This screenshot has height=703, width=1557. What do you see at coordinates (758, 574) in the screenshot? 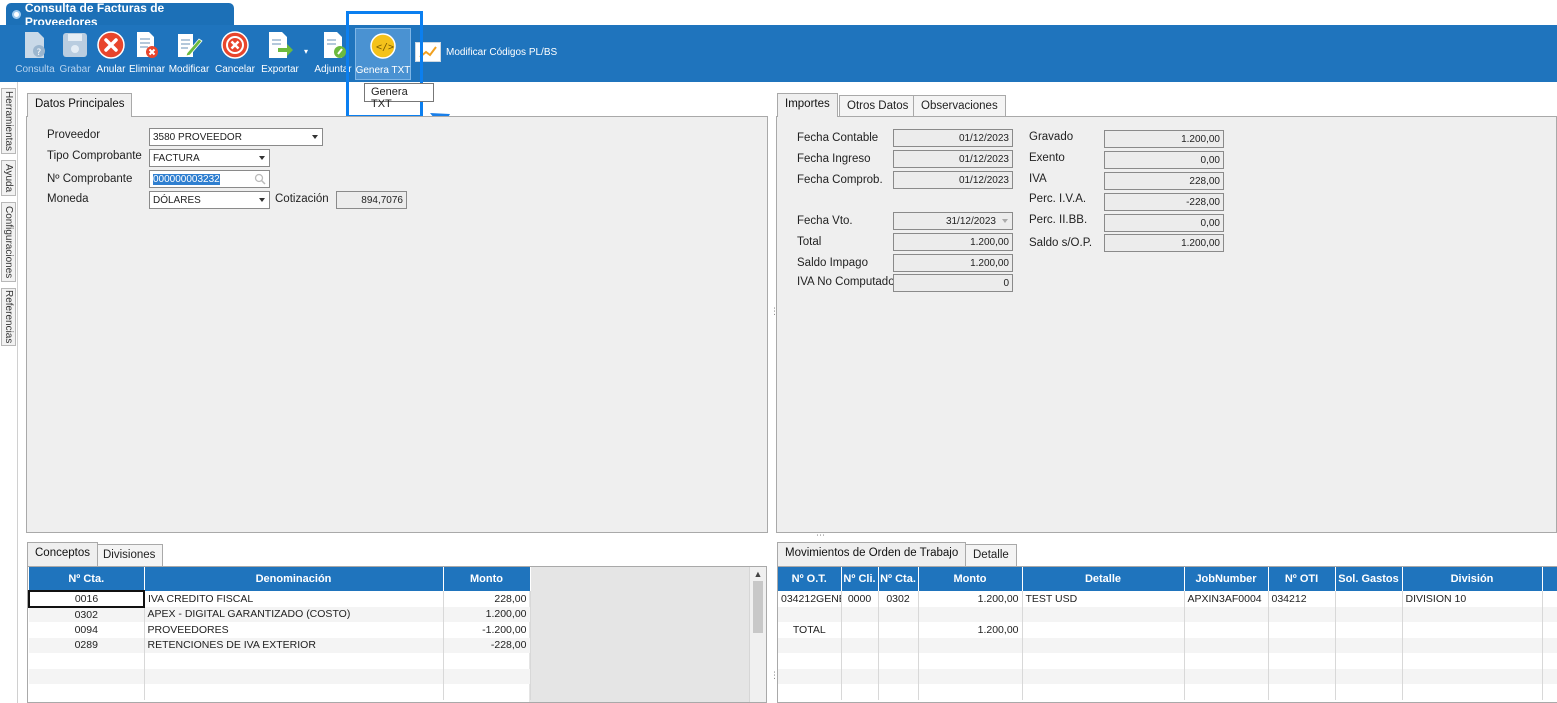
I see `scroll-up-icon: ▲` at bounding box center [758, 574].